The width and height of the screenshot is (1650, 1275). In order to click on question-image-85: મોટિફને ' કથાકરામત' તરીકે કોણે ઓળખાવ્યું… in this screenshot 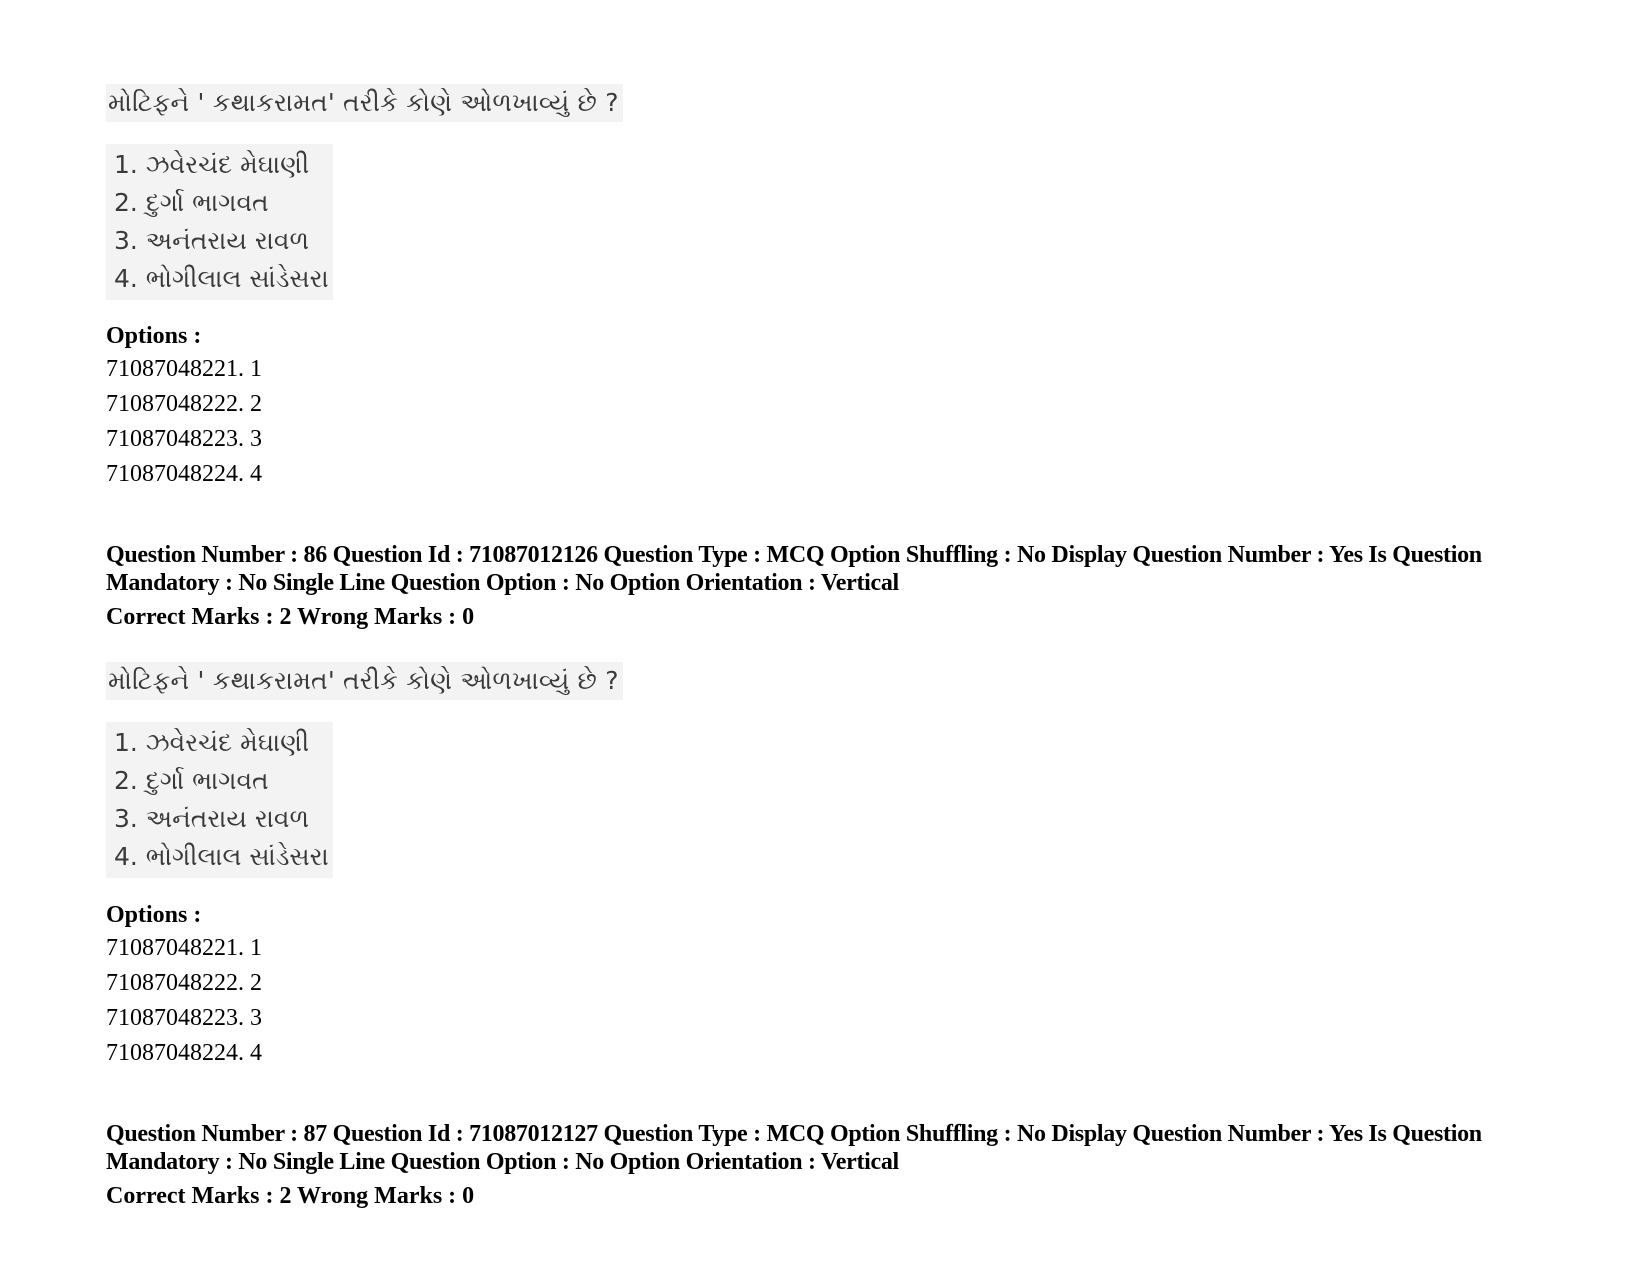, I will do `click(364, 192)`.